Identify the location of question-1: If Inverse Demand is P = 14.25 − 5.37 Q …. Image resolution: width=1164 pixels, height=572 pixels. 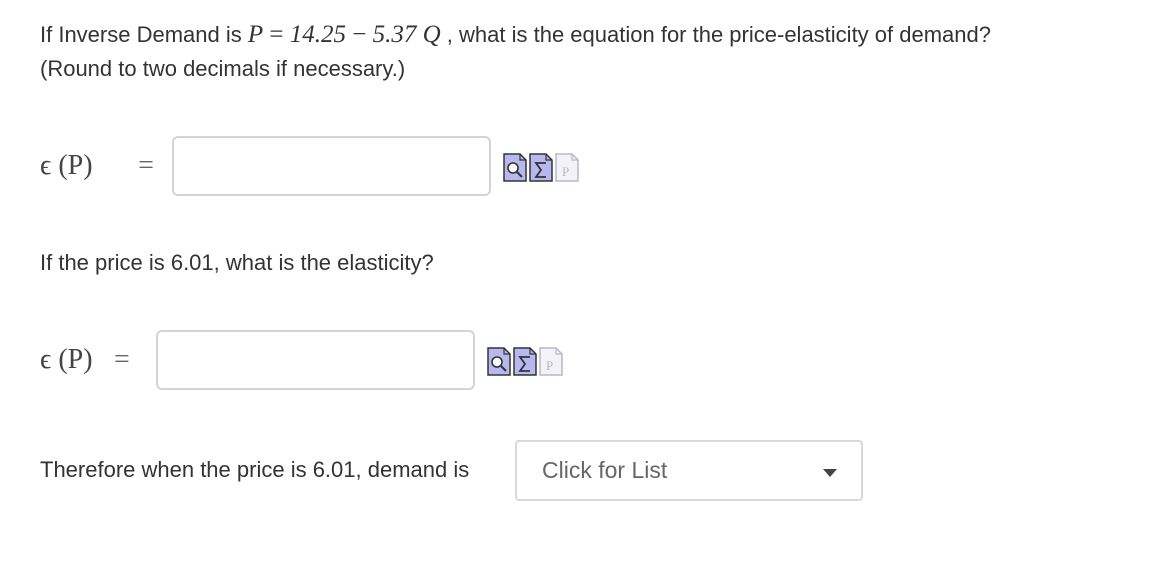
(595, 52).